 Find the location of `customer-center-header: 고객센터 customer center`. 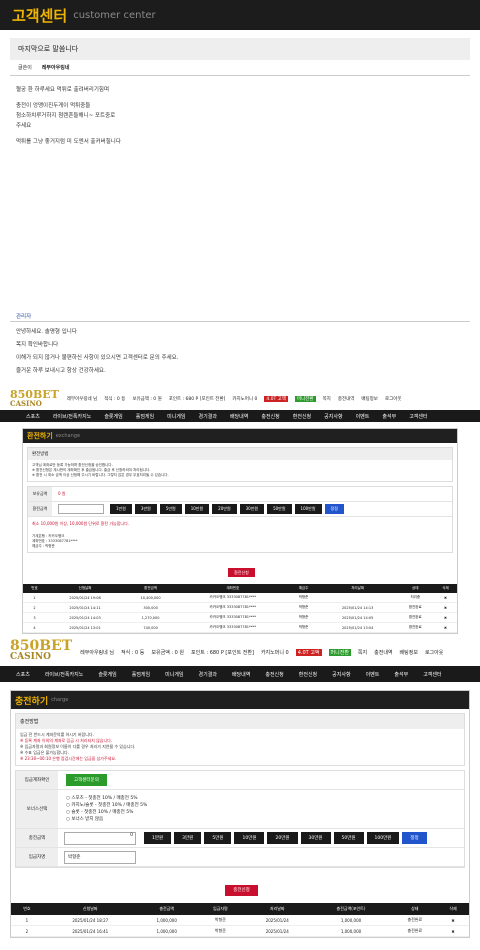

customer-center-header: 고객센터 customer center is located at coordinates (240, 15).